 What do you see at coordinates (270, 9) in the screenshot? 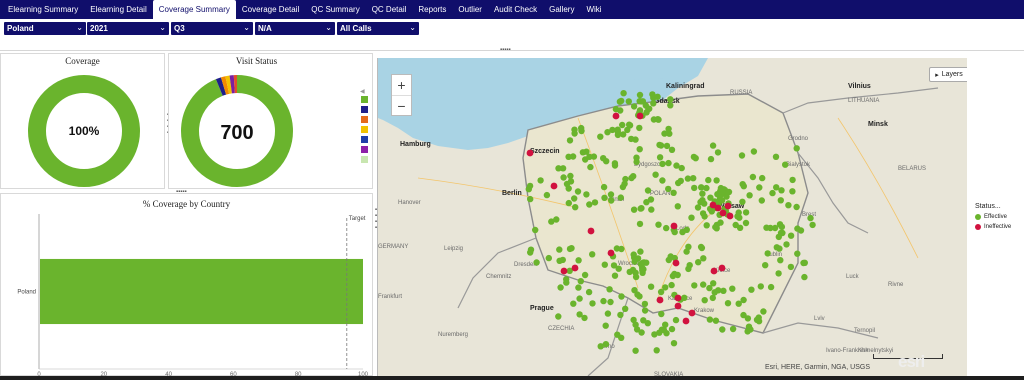
I see `tab-coverage-detail: Coverage Detail` at bounding box center [270, 9].